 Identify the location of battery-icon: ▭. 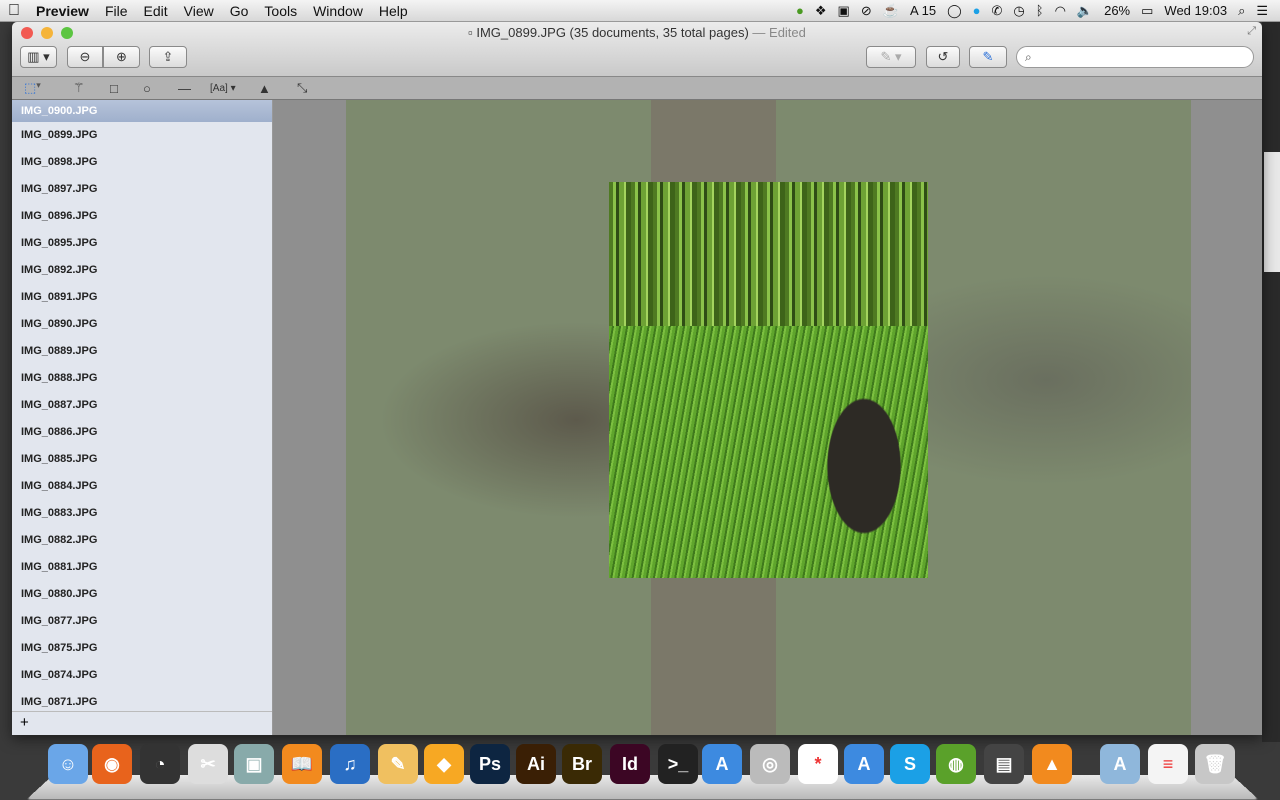
(1147, 11).